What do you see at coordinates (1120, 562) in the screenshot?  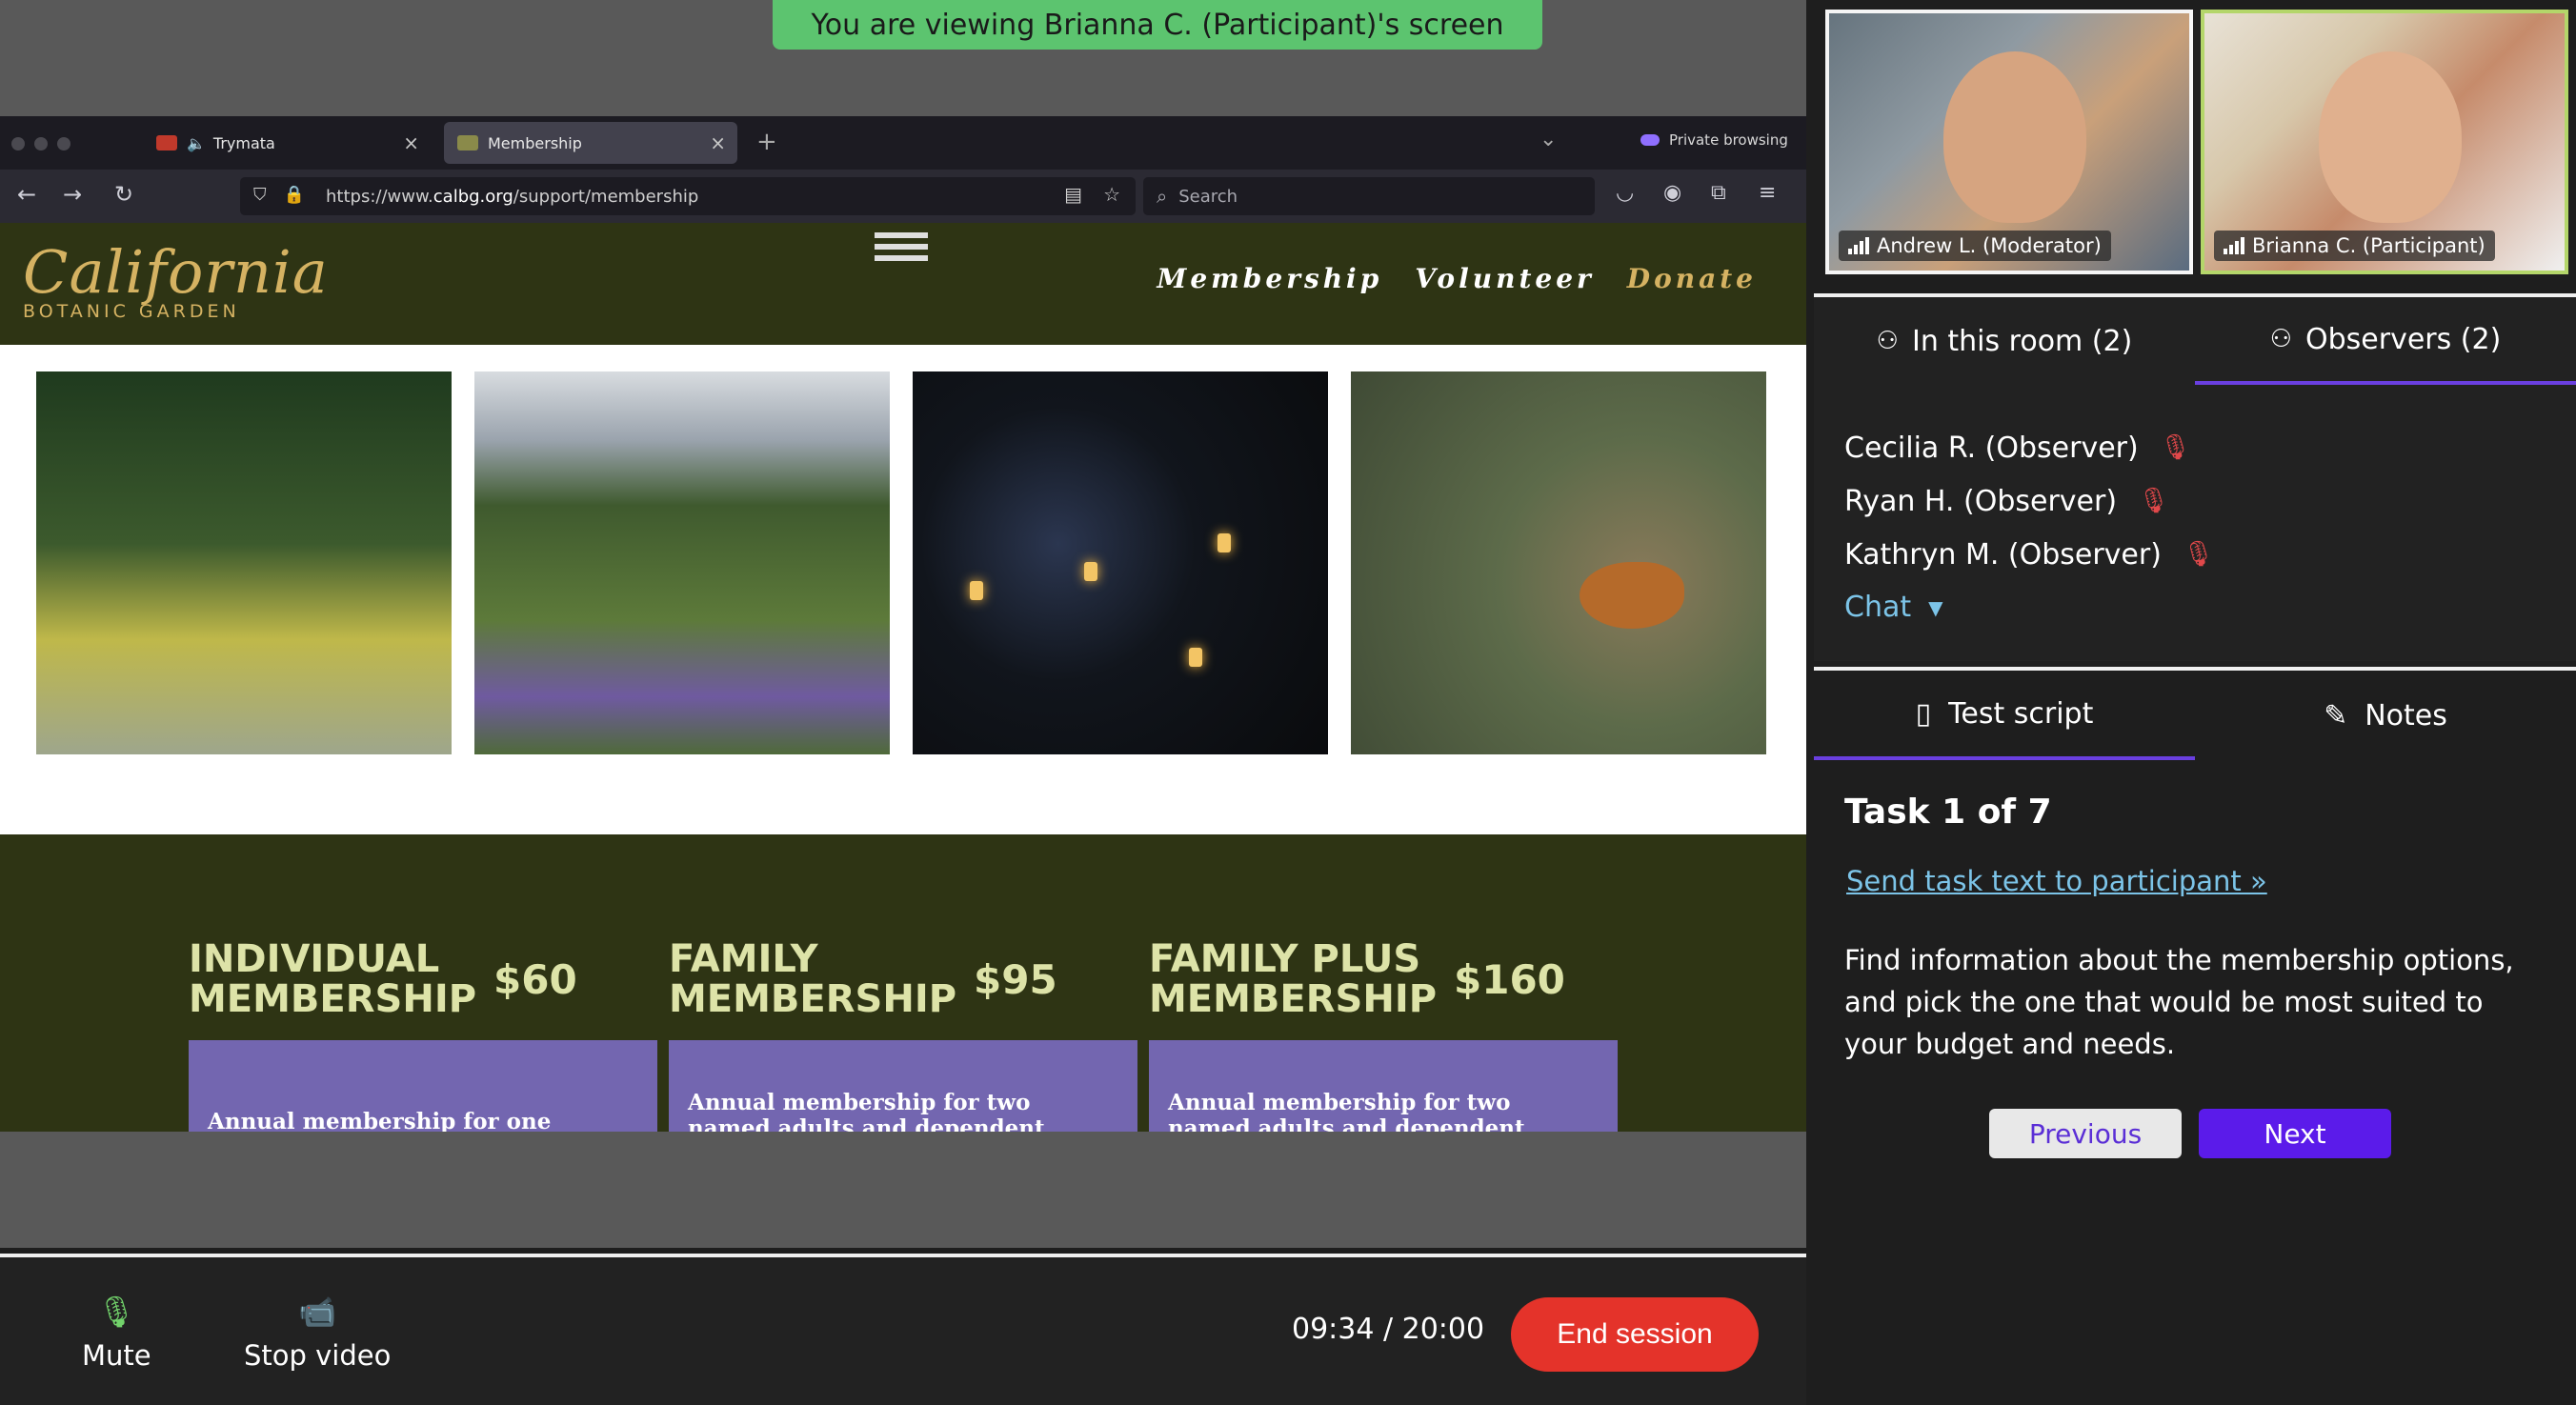 I see `night-lanterns-photo` at bounding box center [1120, 562].